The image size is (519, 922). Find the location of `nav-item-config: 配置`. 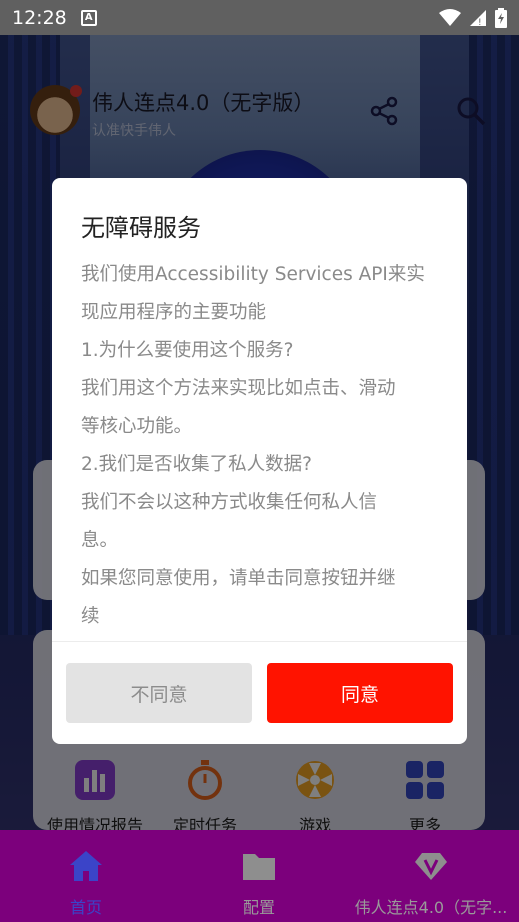

nav-item-config: 配置 is located at coordinates (259, 876).